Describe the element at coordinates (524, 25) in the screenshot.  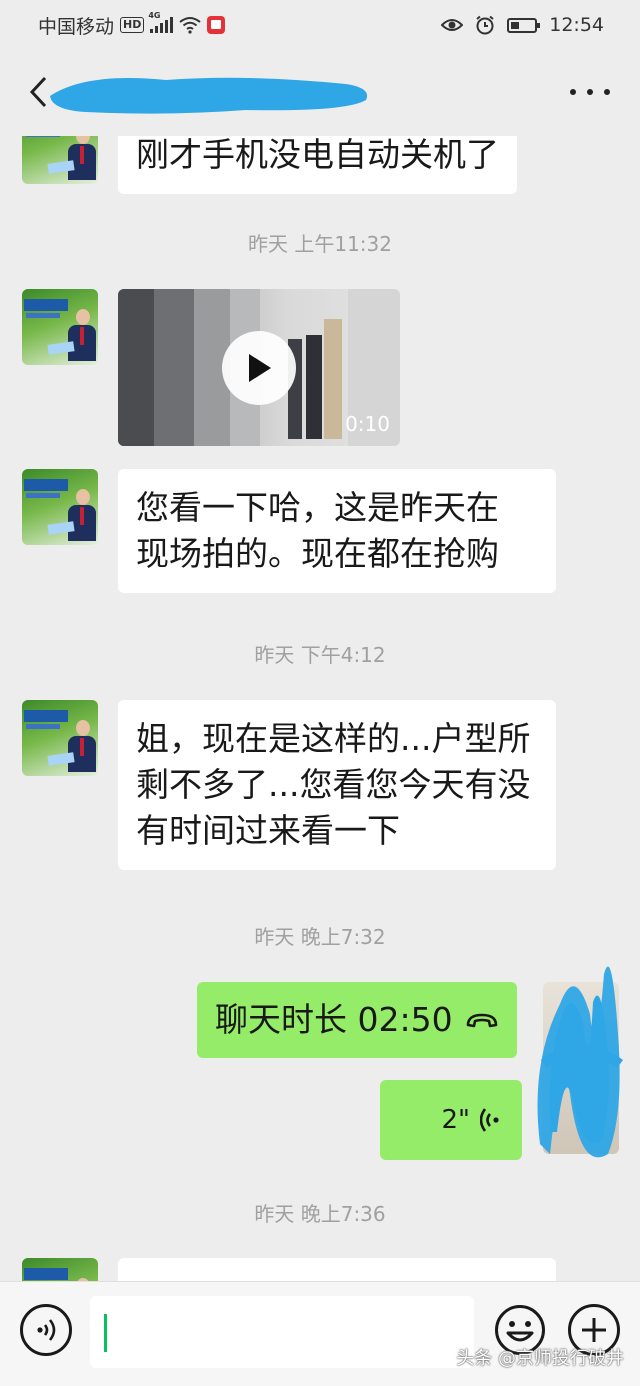
I see `battery-icon` at that location.